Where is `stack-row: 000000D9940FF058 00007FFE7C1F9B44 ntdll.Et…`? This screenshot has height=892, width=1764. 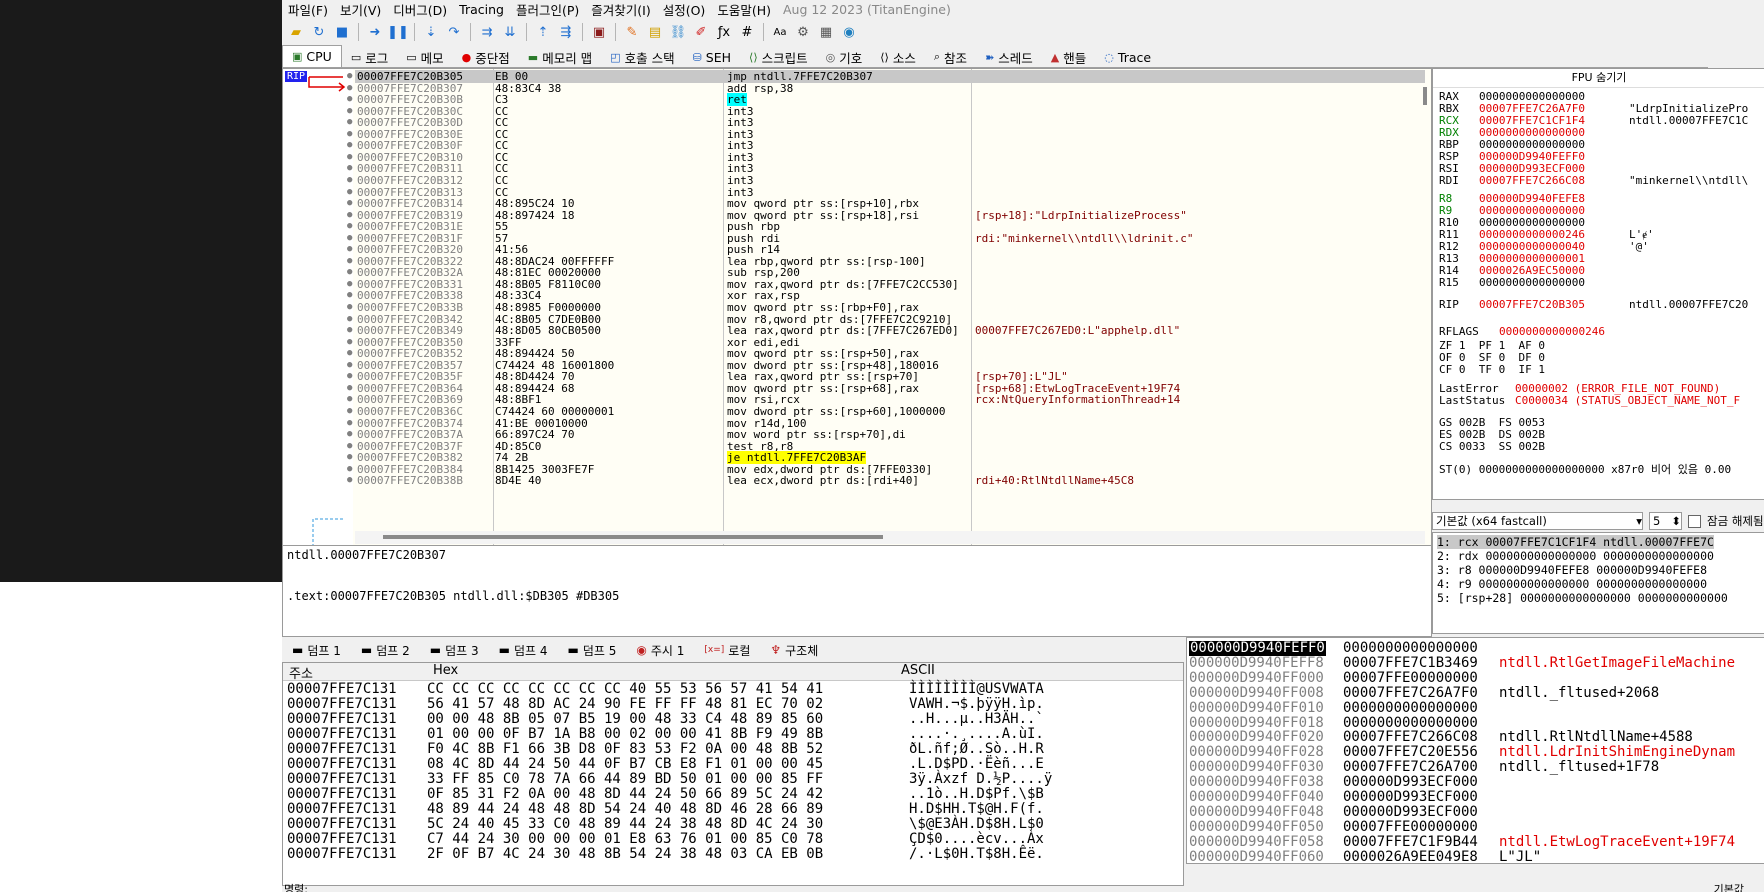 stack-row: 000000D9940FF058 00007FFE7C1F9B44 ntdll.Et… is located at coordinates (1475, 842).